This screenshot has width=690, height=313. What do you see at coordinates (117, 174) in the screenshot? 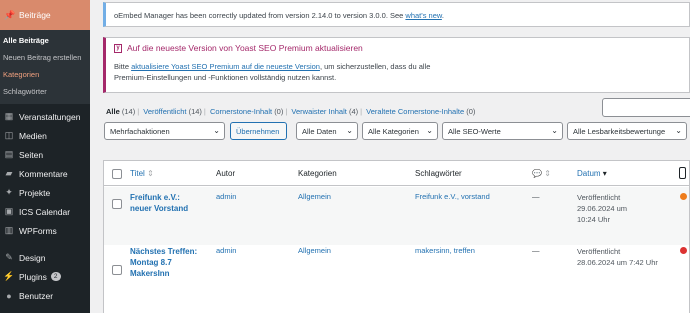
I see `select-all-checkbox` at bounding box center [117, 174].